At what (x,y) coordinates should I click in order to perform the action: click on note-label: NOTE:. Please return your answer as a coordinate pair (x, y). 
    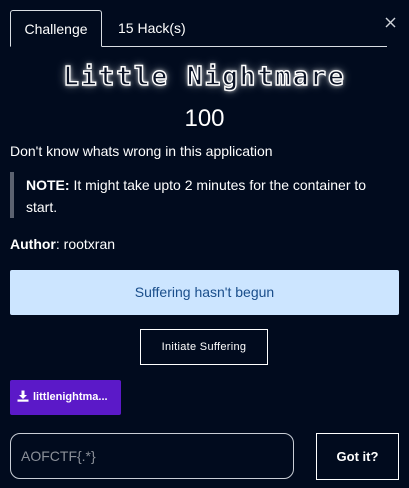
    Looking at the image, I should click on (48, 185).